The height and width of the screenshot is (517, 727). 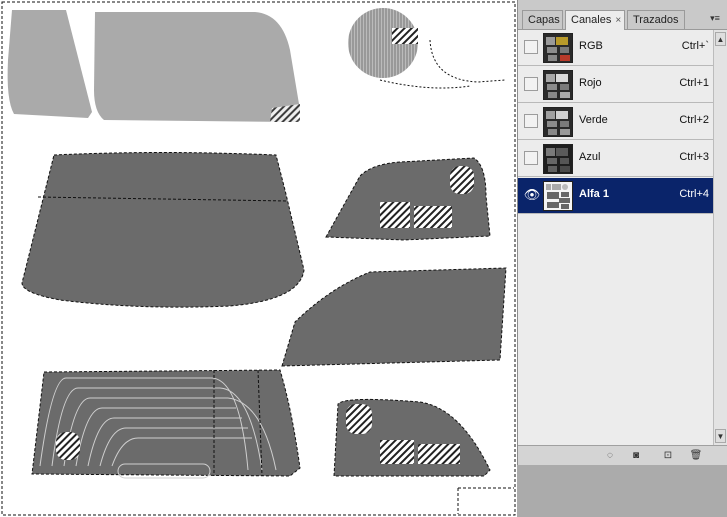 I want to click on tab-label: Capas, so click(x=544, y=20).